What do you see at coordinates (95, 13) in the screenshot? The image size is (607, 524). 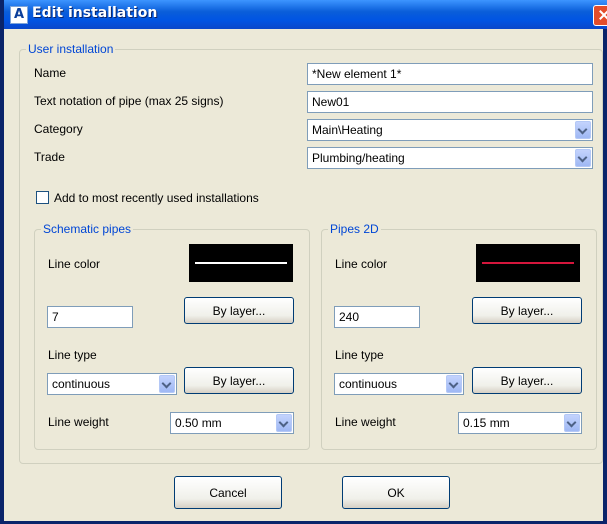 I see `window-title: Edit installation` at bounding box center [95, 13].